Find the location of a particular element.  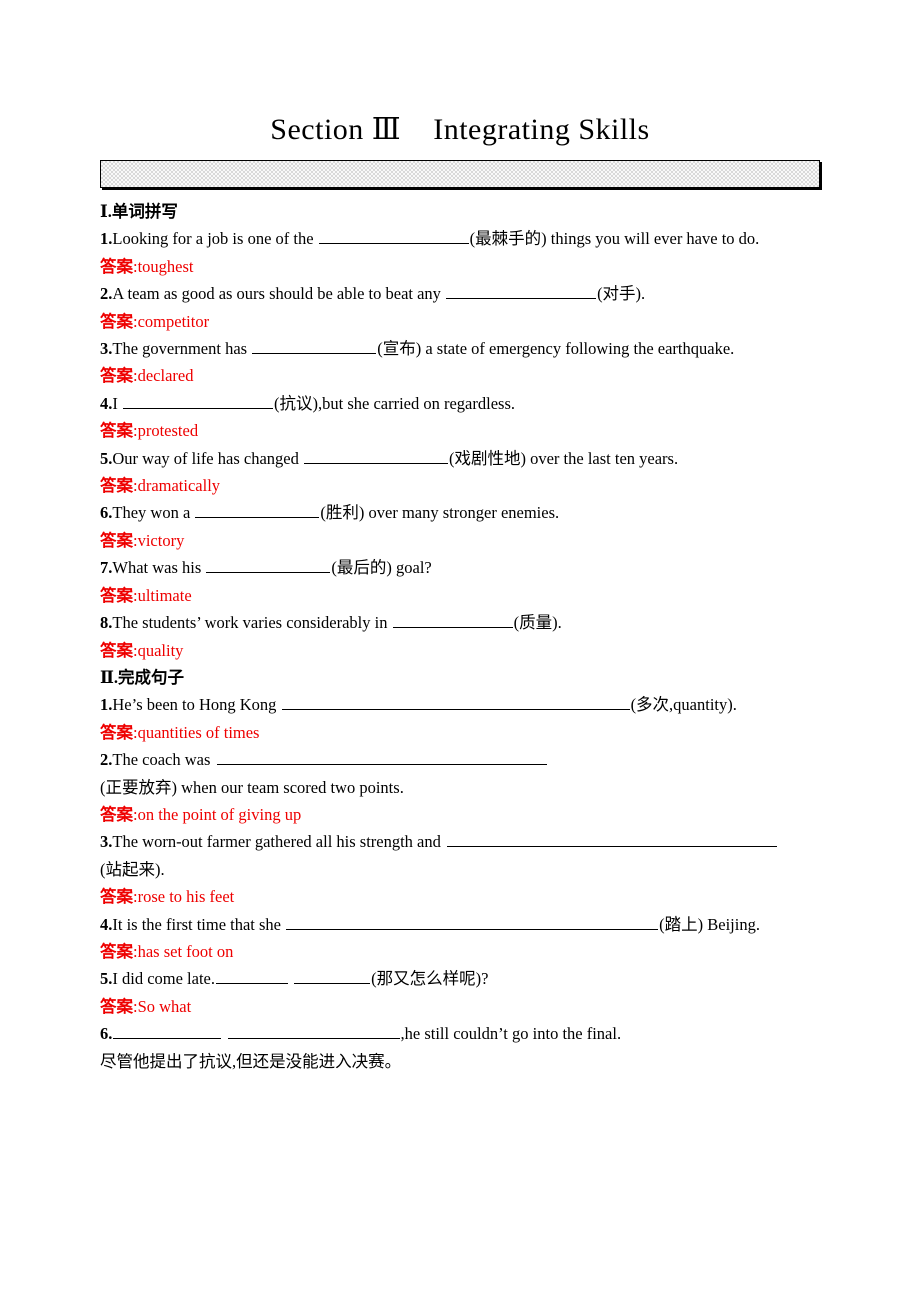

question-text-after-blank: (踏上) Beijing. is located at coordinates (709, 924).